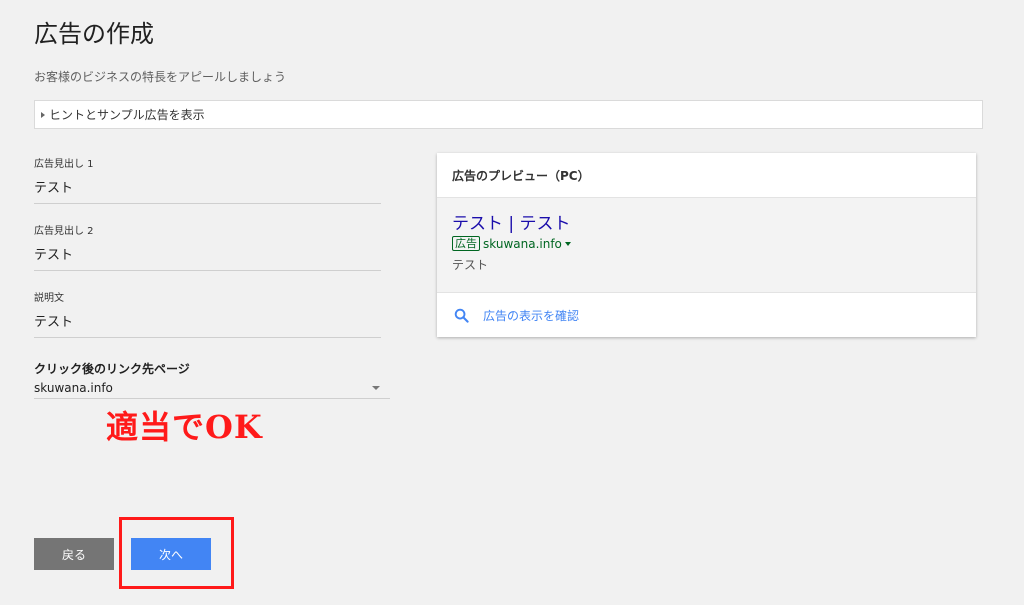 The height and width of the screenshot is (605, 1024). What do you see at coordinates (461, 315) in the screenshot?
I see `search-icon` at bounding box center [461, 315].